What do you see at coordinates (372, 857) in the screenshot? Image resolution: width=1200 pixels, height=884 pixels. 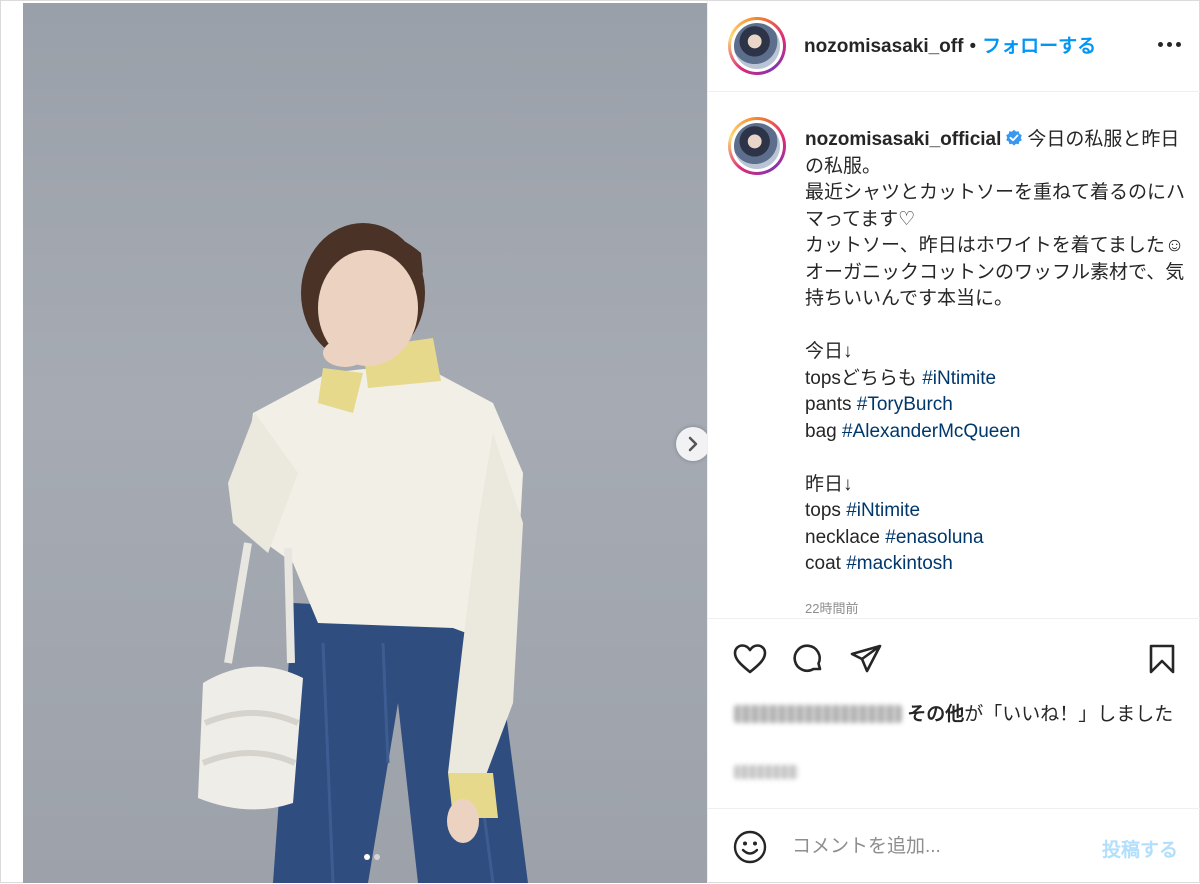 I see `carousel-indicator` at bounding box center [372, 857].